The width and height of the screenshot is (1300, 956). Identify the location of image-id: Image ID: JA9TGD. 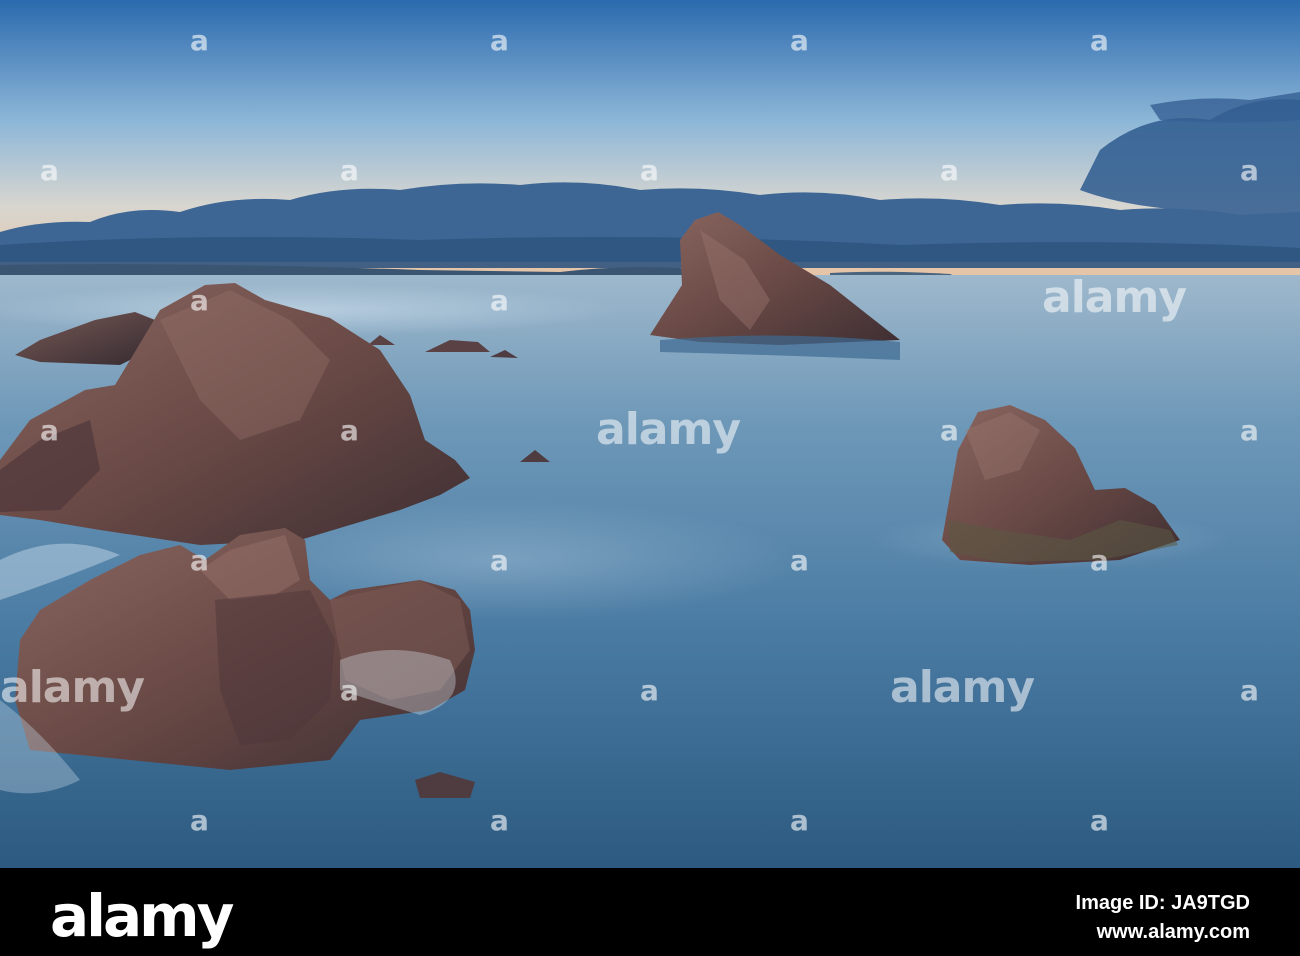
(1162, 903).